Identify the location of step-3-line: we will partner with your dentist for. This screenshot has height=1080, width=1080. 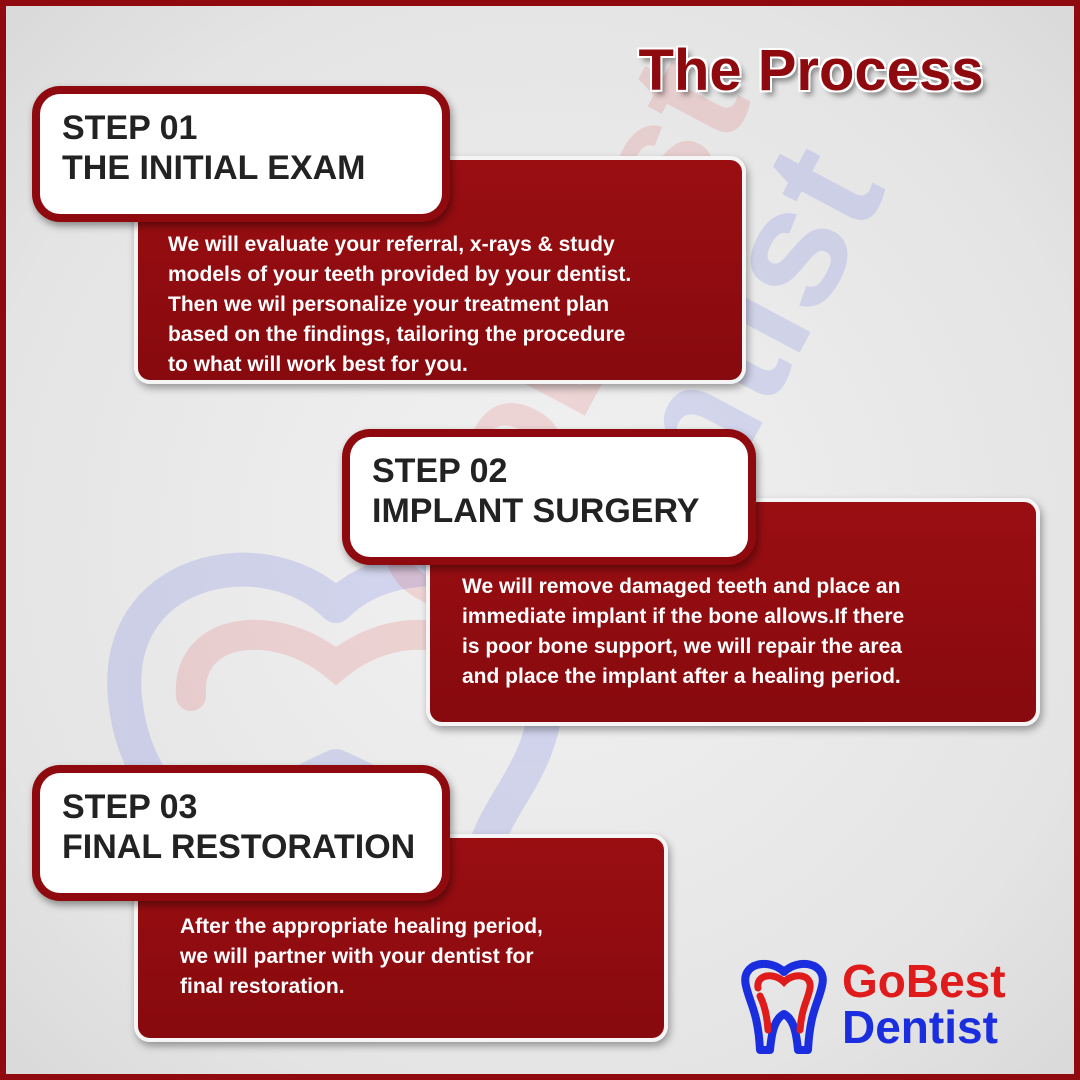
(357, 956).